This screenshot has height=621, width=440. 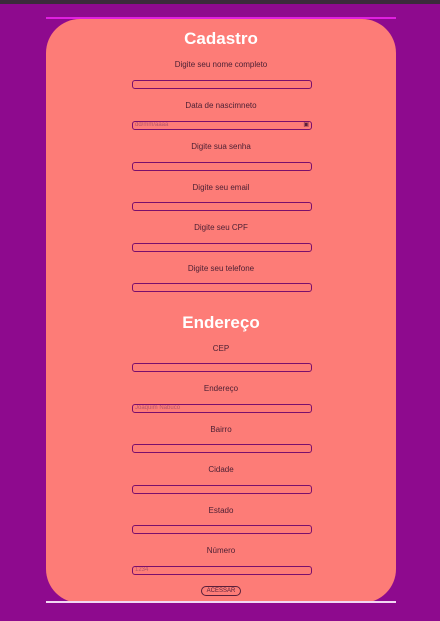 I want to click on numero-placeholder: 1234, so click(x=142, y=570).